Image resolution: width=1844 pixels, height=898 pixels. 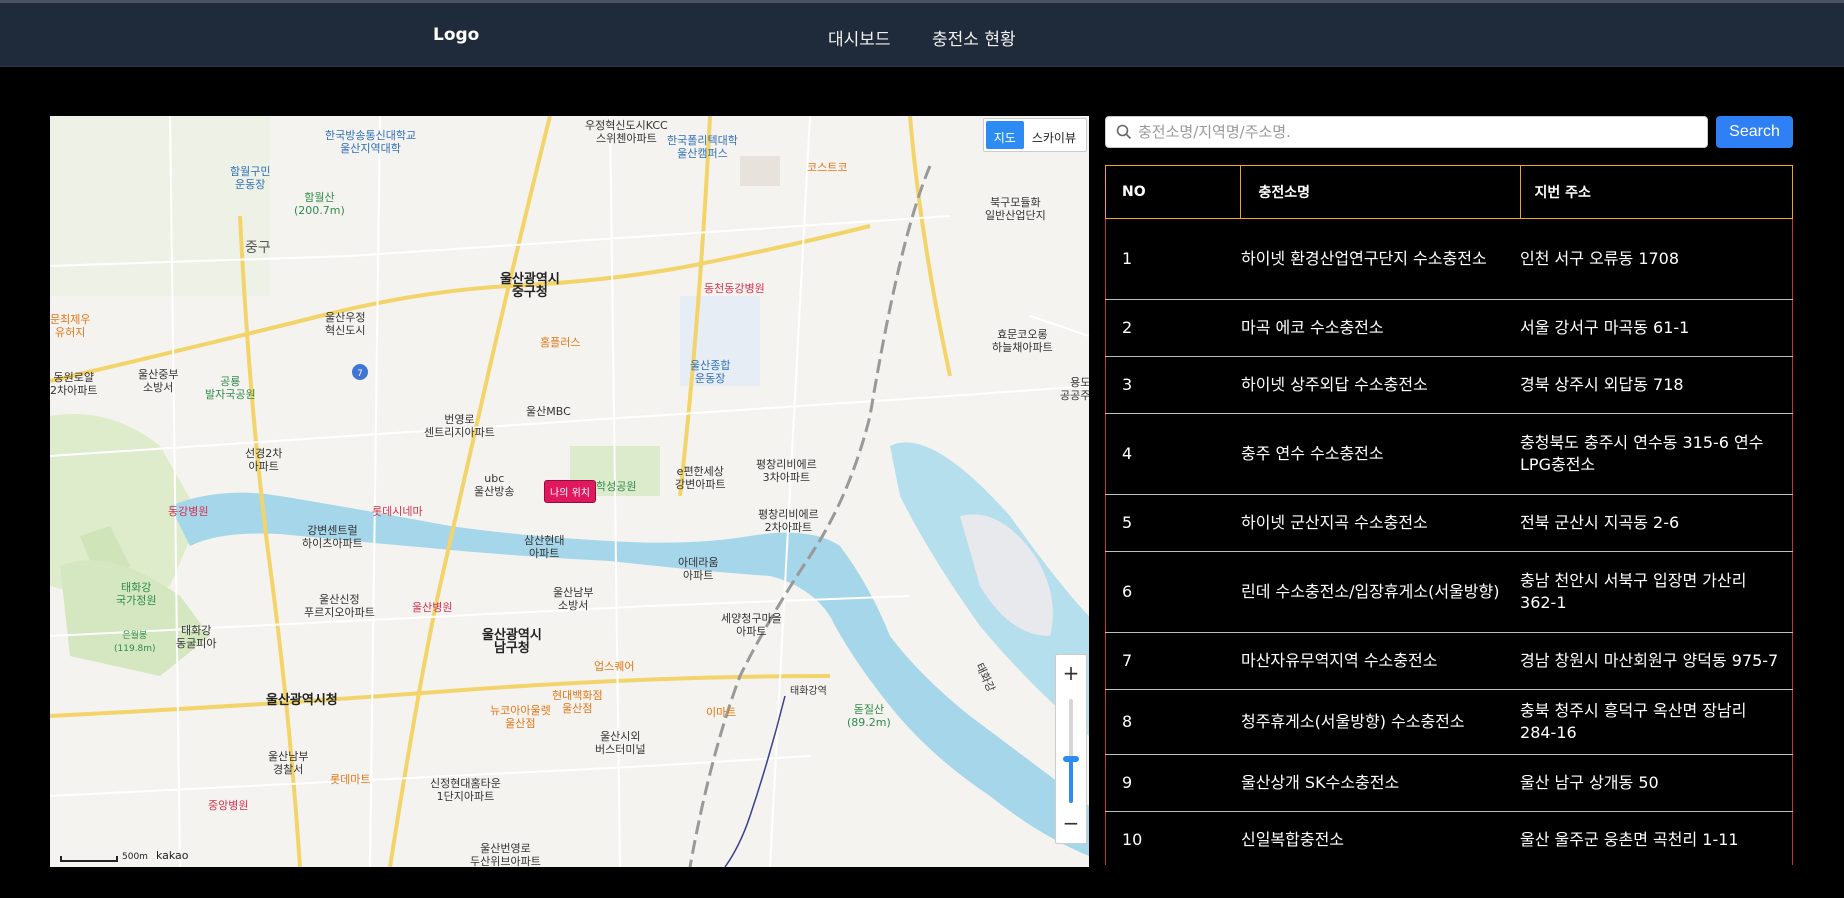 What do you see at coordinates (250, 178) in the screenshot?
I see `map-label: 함월구민 운동장` at bounding box center [250, 178].